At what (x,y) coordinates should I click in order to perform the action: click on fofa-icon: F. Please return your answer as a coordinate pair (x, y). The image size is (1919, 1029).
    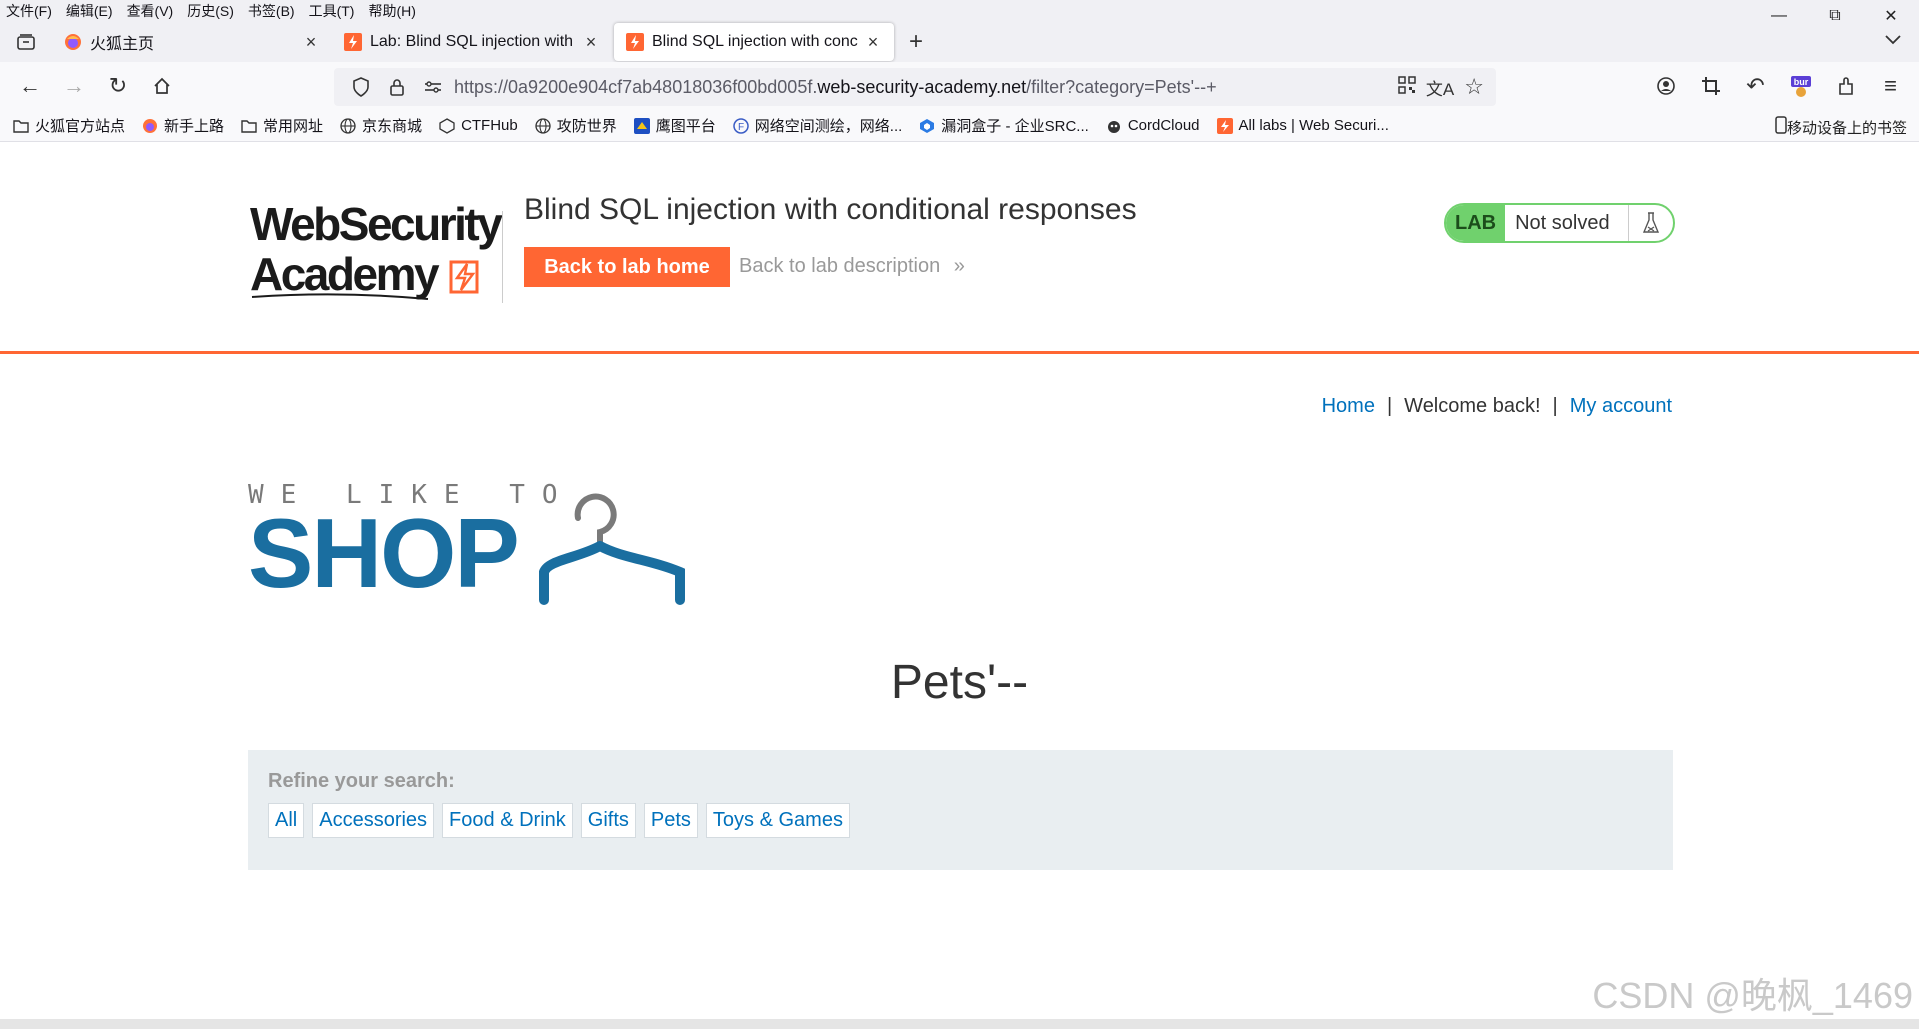
    Looking at the image, I should click on (741, 126).